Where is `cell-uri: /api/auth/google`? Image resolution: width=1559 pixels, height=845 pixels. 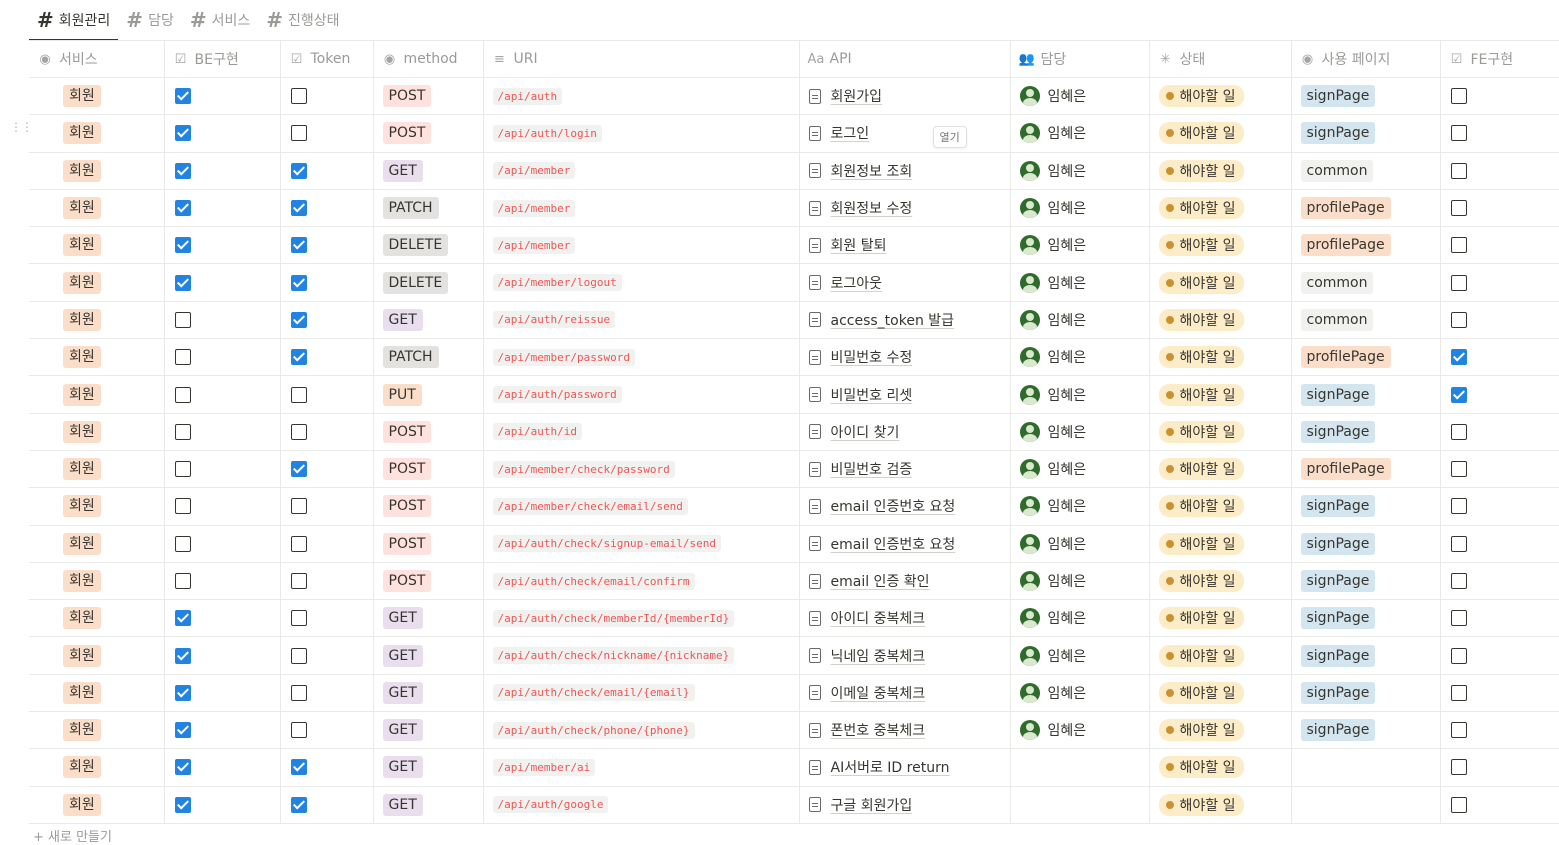 cell-uri: /api/auth/google is located at coordinates (641, 804).